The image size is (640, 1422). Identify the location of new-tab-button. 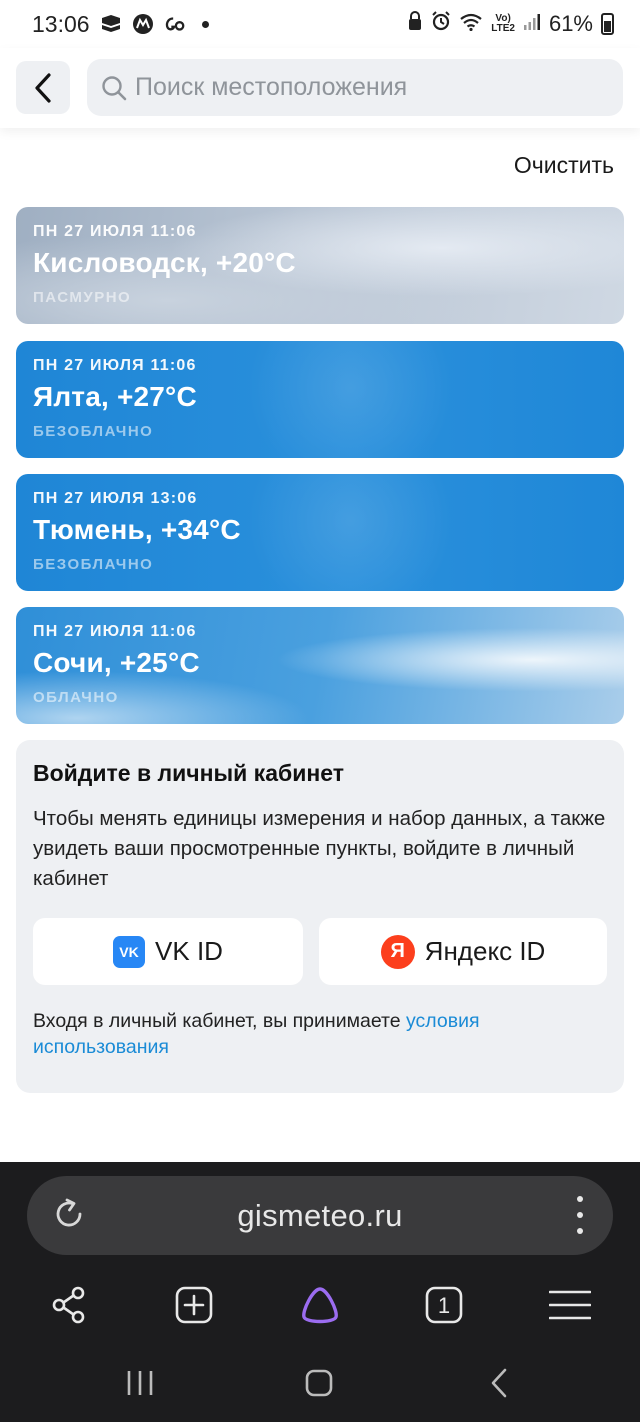
(194, 1305).